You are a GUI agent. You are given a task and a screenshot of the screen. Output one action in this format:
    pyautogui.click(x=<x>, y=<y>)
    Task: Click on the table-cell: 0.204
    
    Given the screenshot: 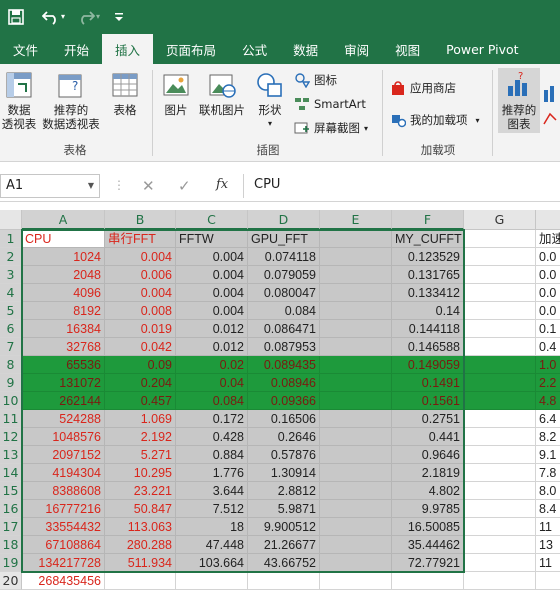 What is the action you would take?
    pyautogui.click(x=140, y=383)
    